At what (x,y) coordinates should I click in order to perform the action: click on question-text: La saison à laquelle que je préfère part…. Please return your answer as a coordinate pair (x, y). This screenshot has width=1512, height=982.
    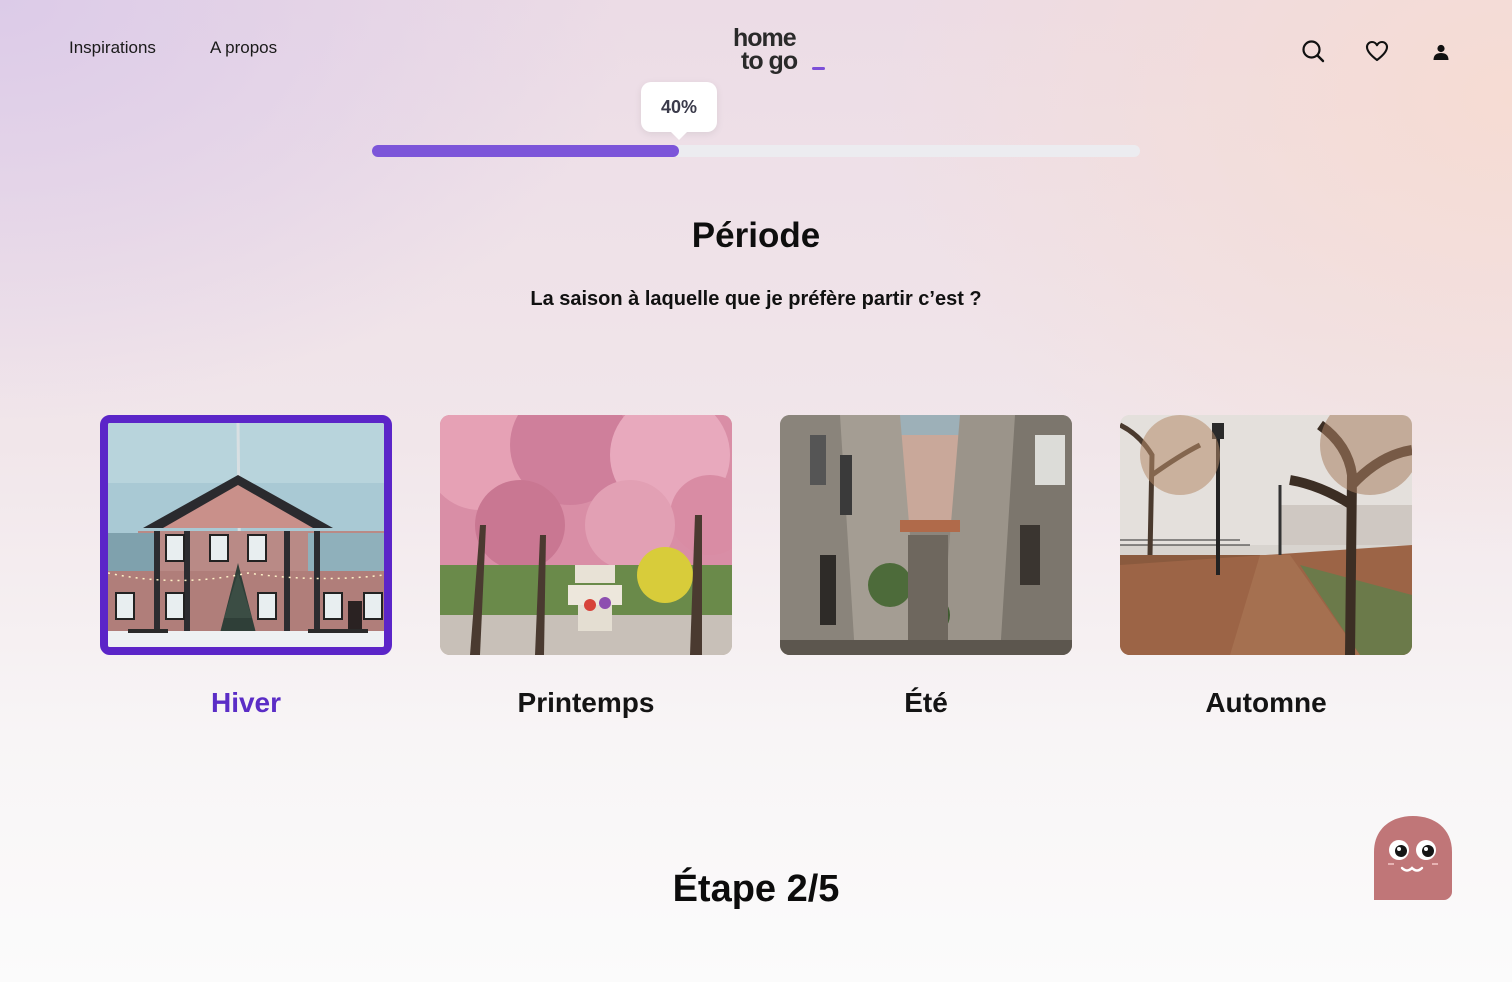
    Looking at the image, I should click on (756, 299).